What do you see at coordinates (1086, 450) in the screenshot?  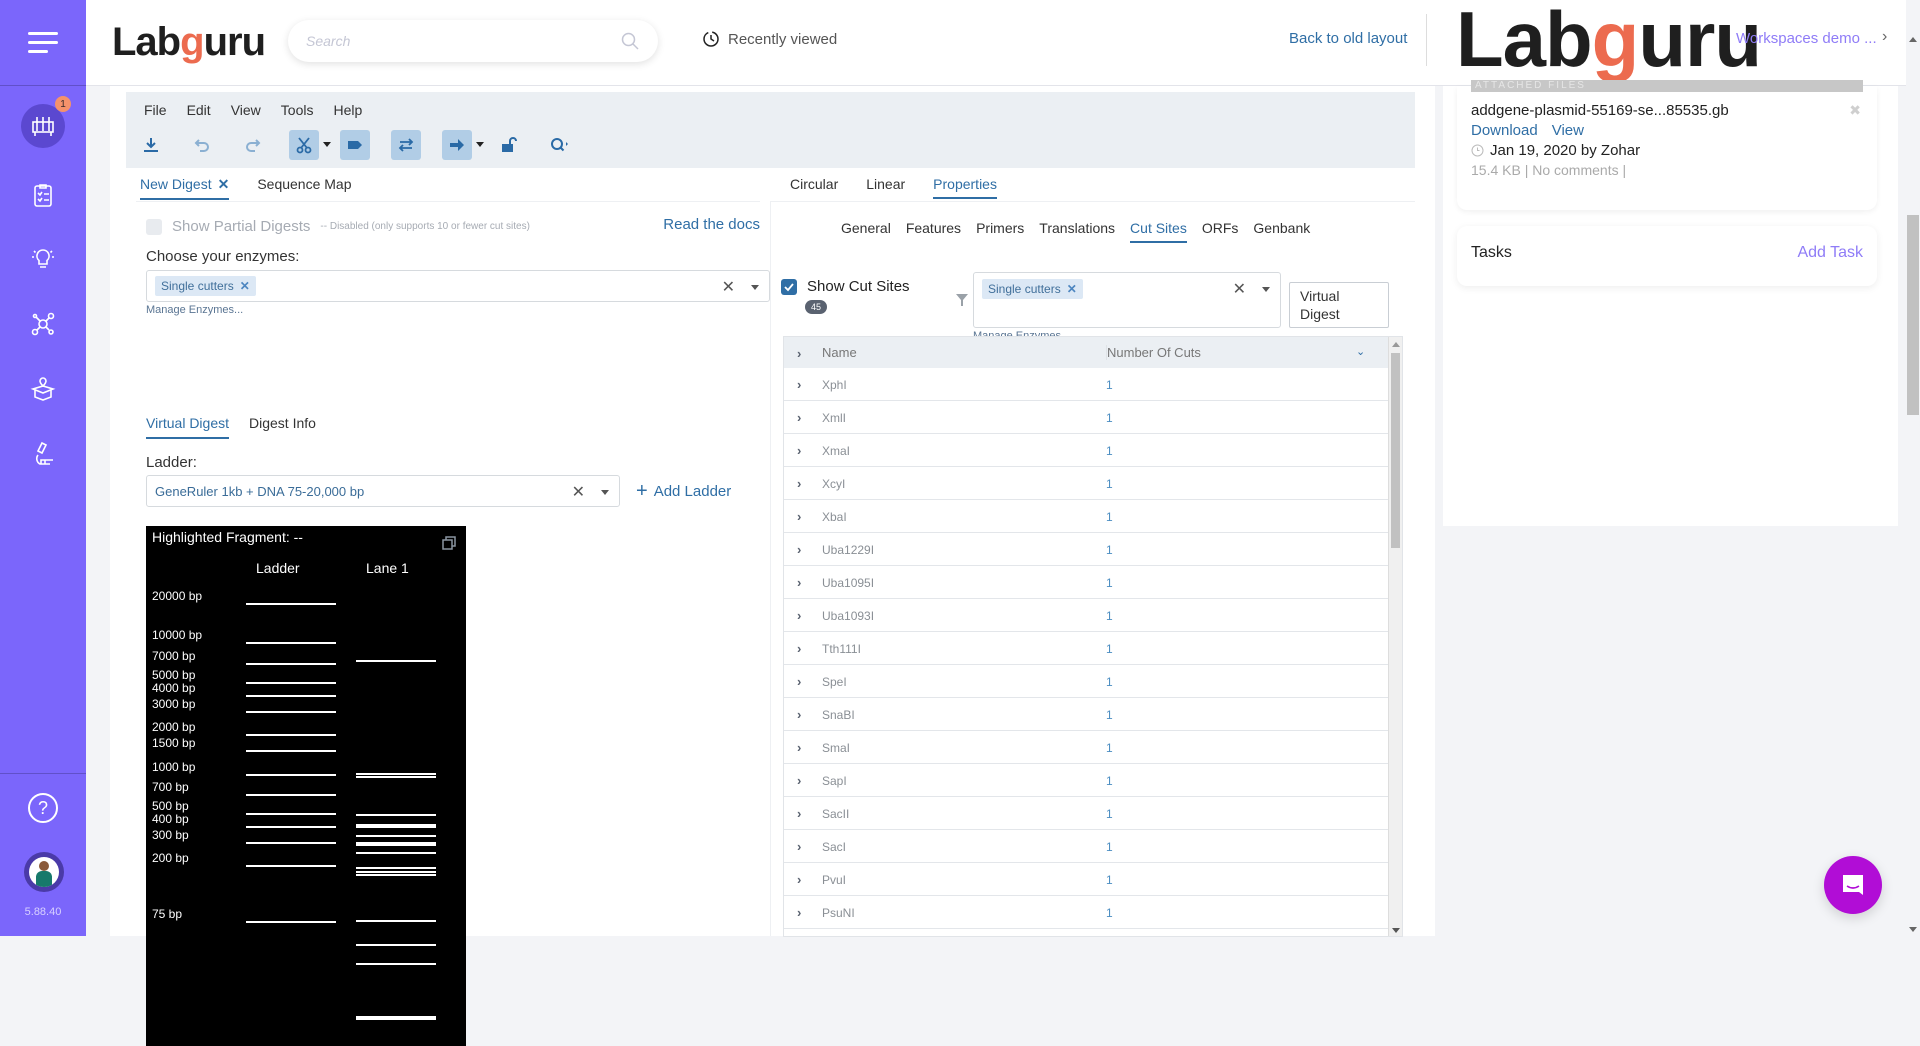 I see `table-row: › XmaI 1` at bounding box center [1086, 450].